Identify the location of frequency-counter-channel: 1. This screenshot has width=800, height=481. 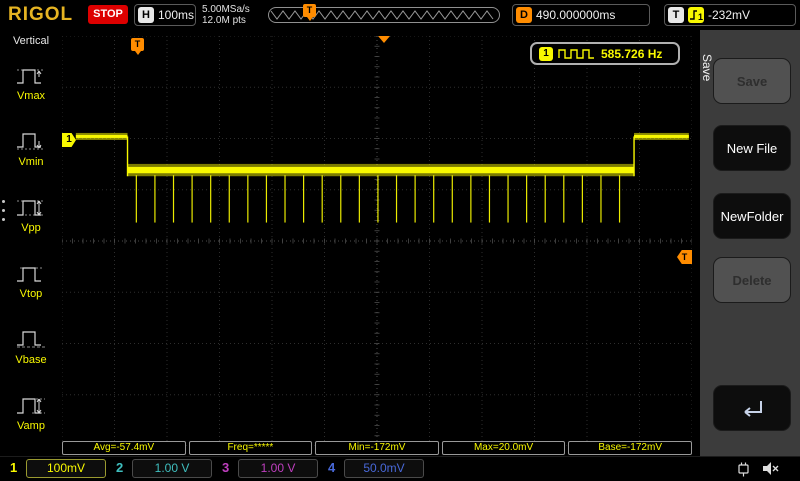
(546, 53).